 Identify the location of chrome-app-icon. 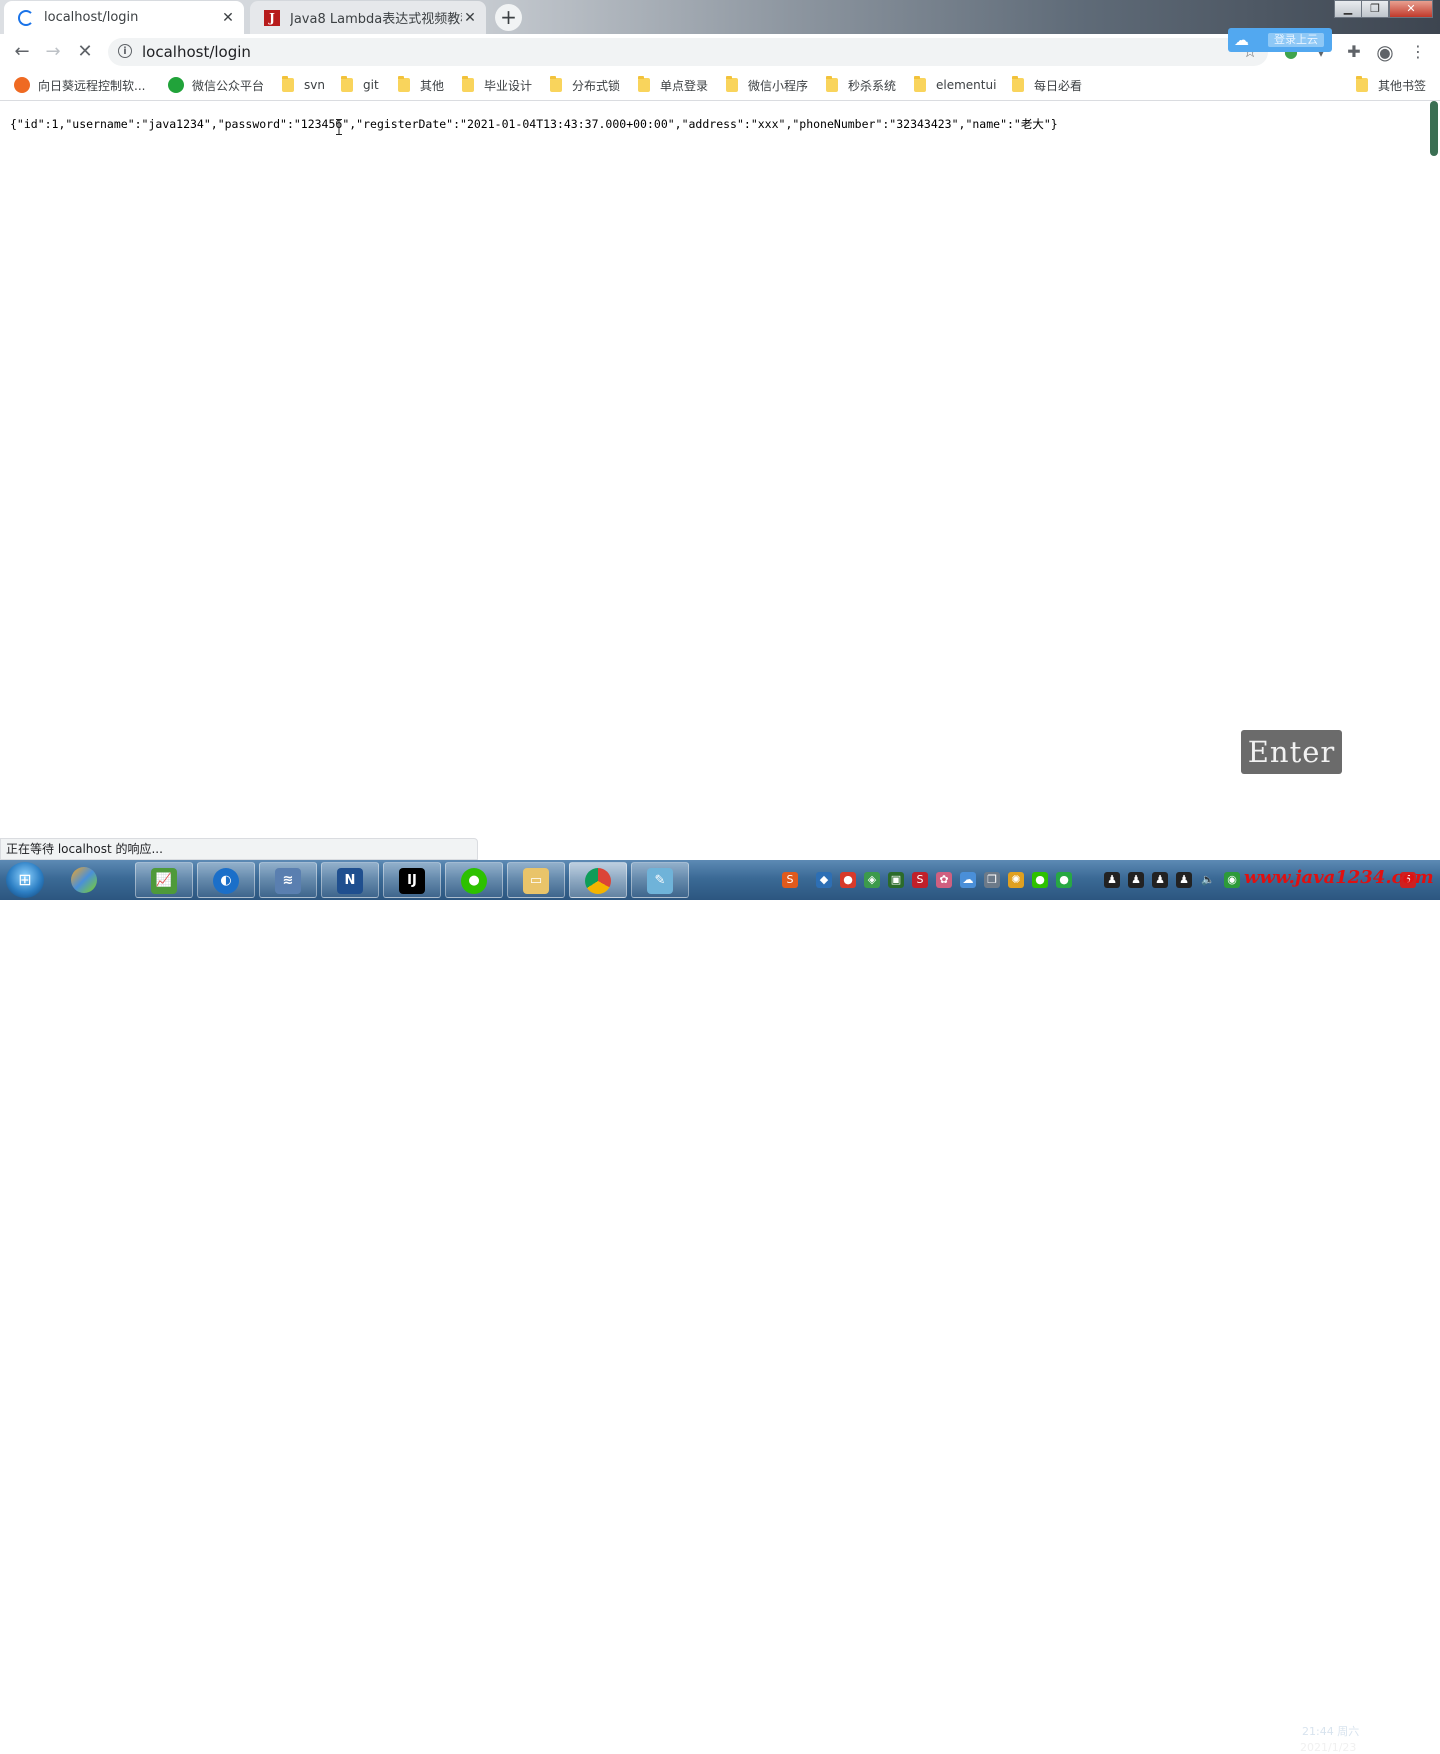
(598, 881).